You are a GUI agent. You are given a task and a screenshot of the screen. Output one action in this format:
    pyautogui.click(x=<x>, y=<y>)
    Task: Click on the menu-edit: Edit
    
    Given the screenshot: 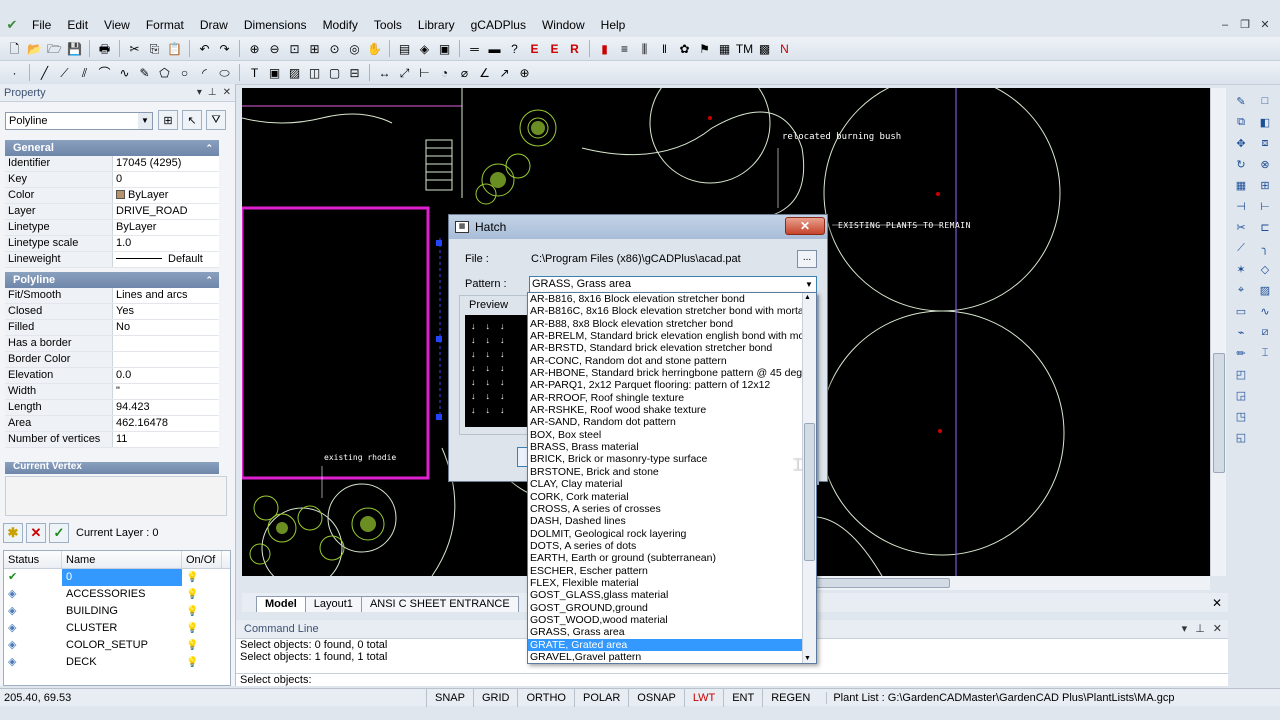 What is the action you would take?
    pyautogui.click(x=77, y=25)
    